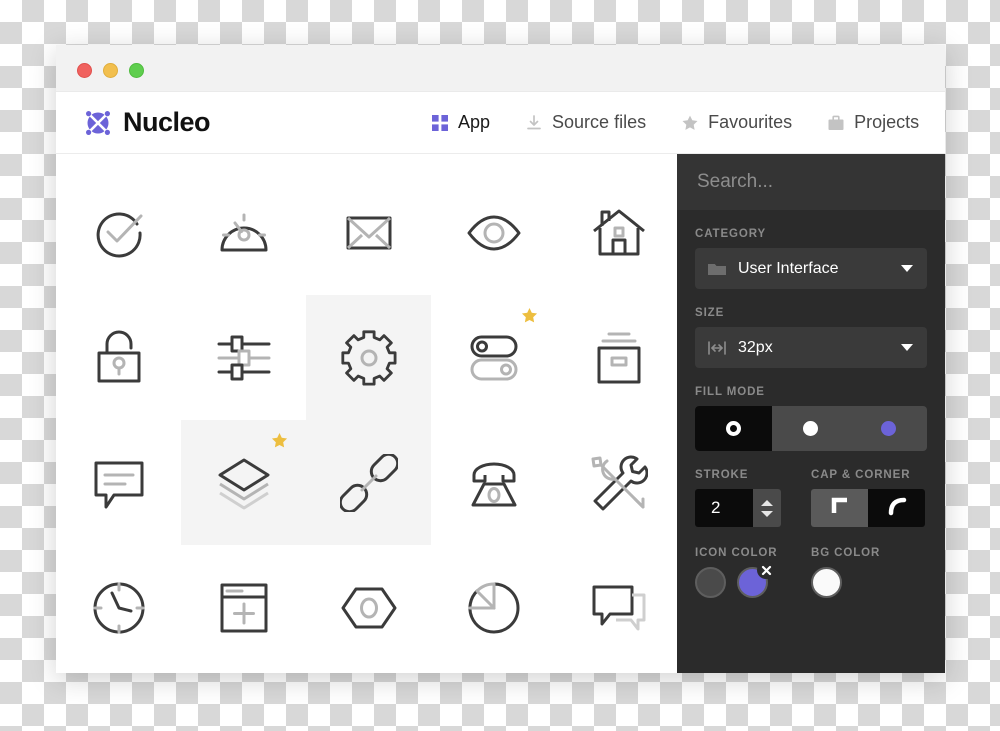  I want to click on solid-purple-circle-icon, so click(888, 428).